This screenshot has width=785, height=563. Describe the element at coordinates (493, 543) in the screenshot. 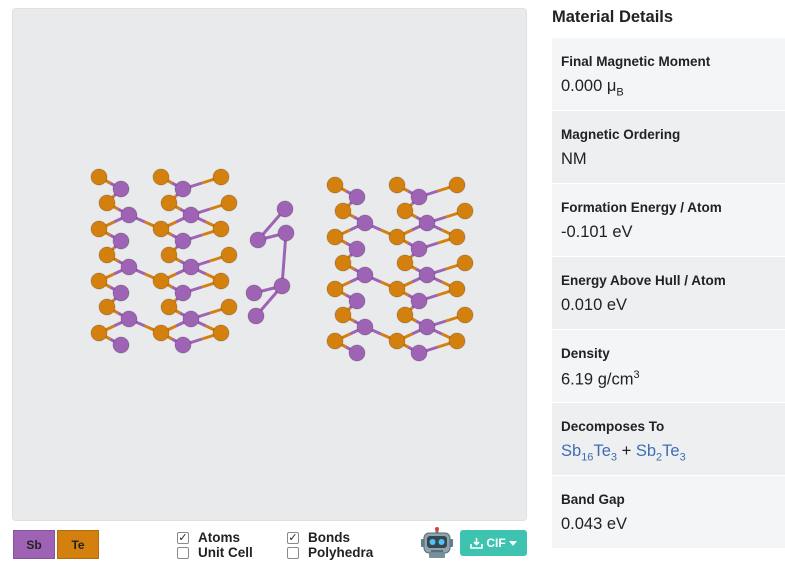

I see `download-cif-button: CIF` at that location.